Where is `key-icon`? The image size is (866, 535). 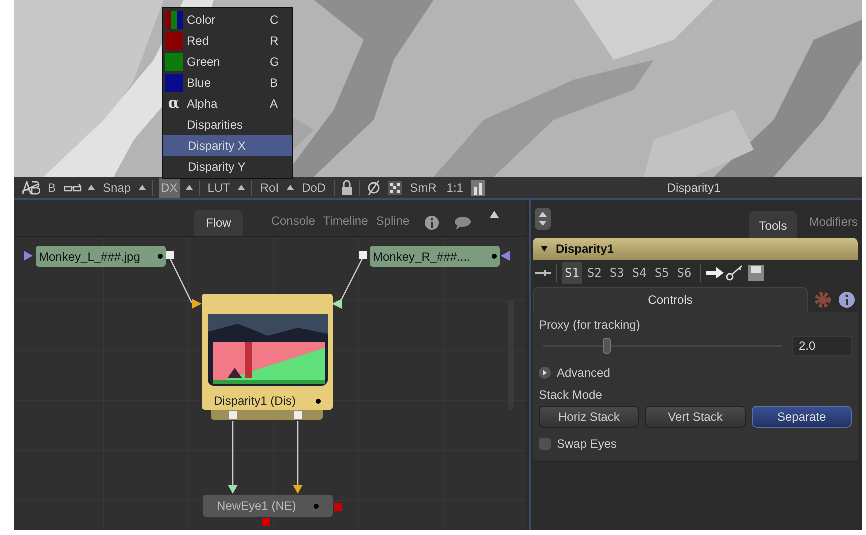 key-icon is located at coordinates (735, 273).